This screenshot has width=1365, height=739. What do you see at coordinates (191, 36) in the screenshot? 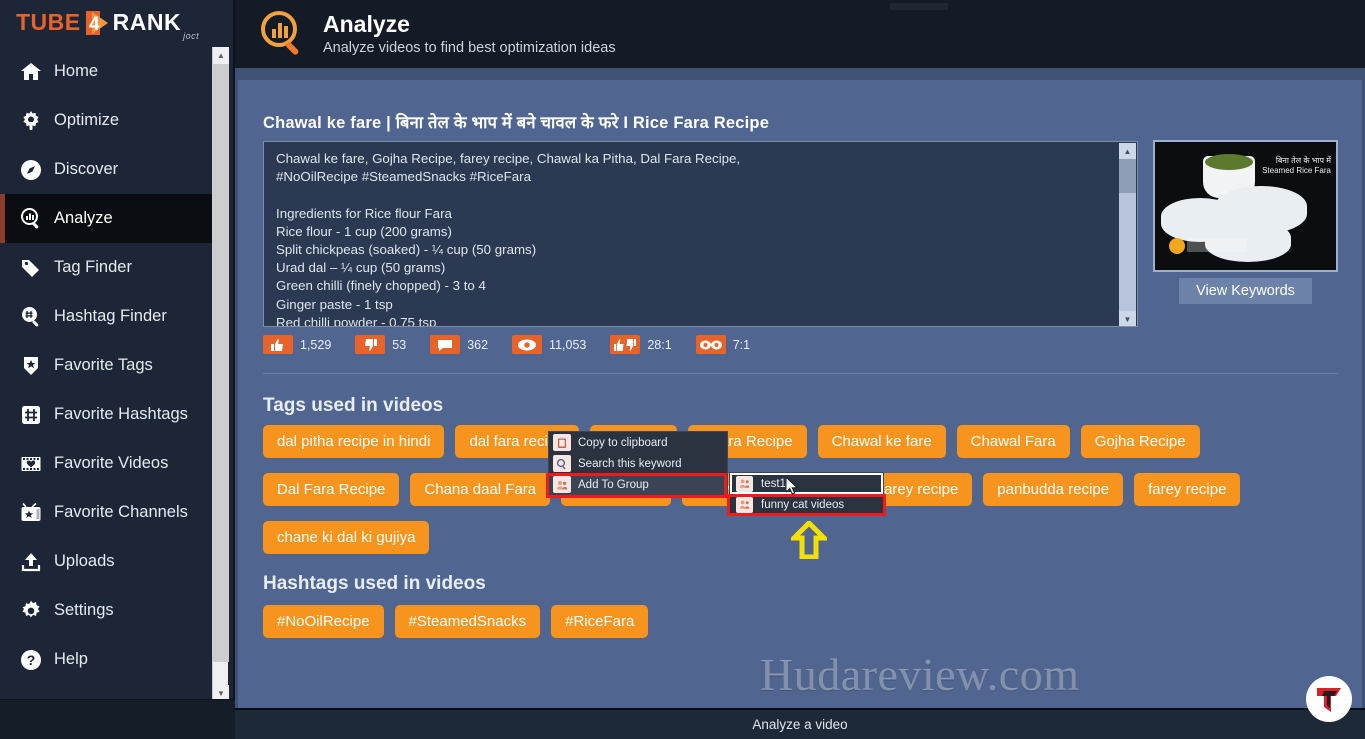
I see `logo-superscript: joct` at bounding box center [191, 36].